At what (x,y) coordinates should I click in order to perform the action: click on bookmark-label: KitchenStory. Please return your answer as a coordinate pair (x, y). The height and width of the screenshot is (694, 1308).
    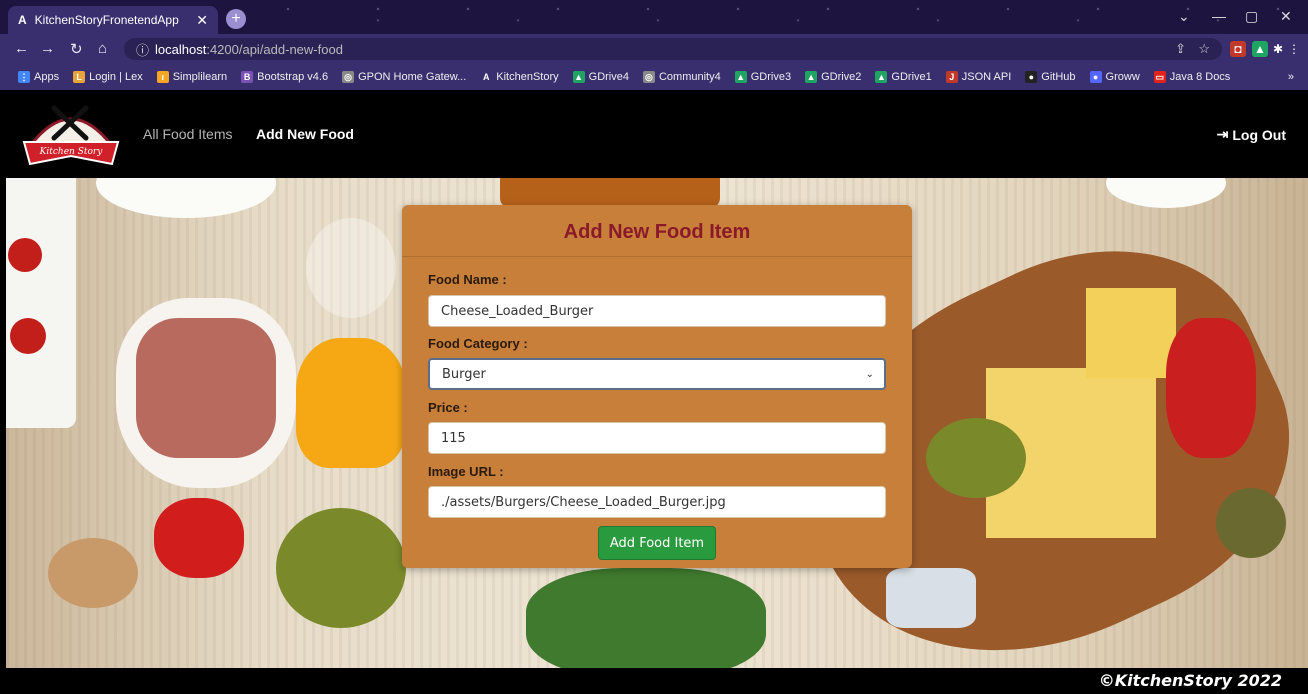
    Looking at the image, I should click on (527, 77).